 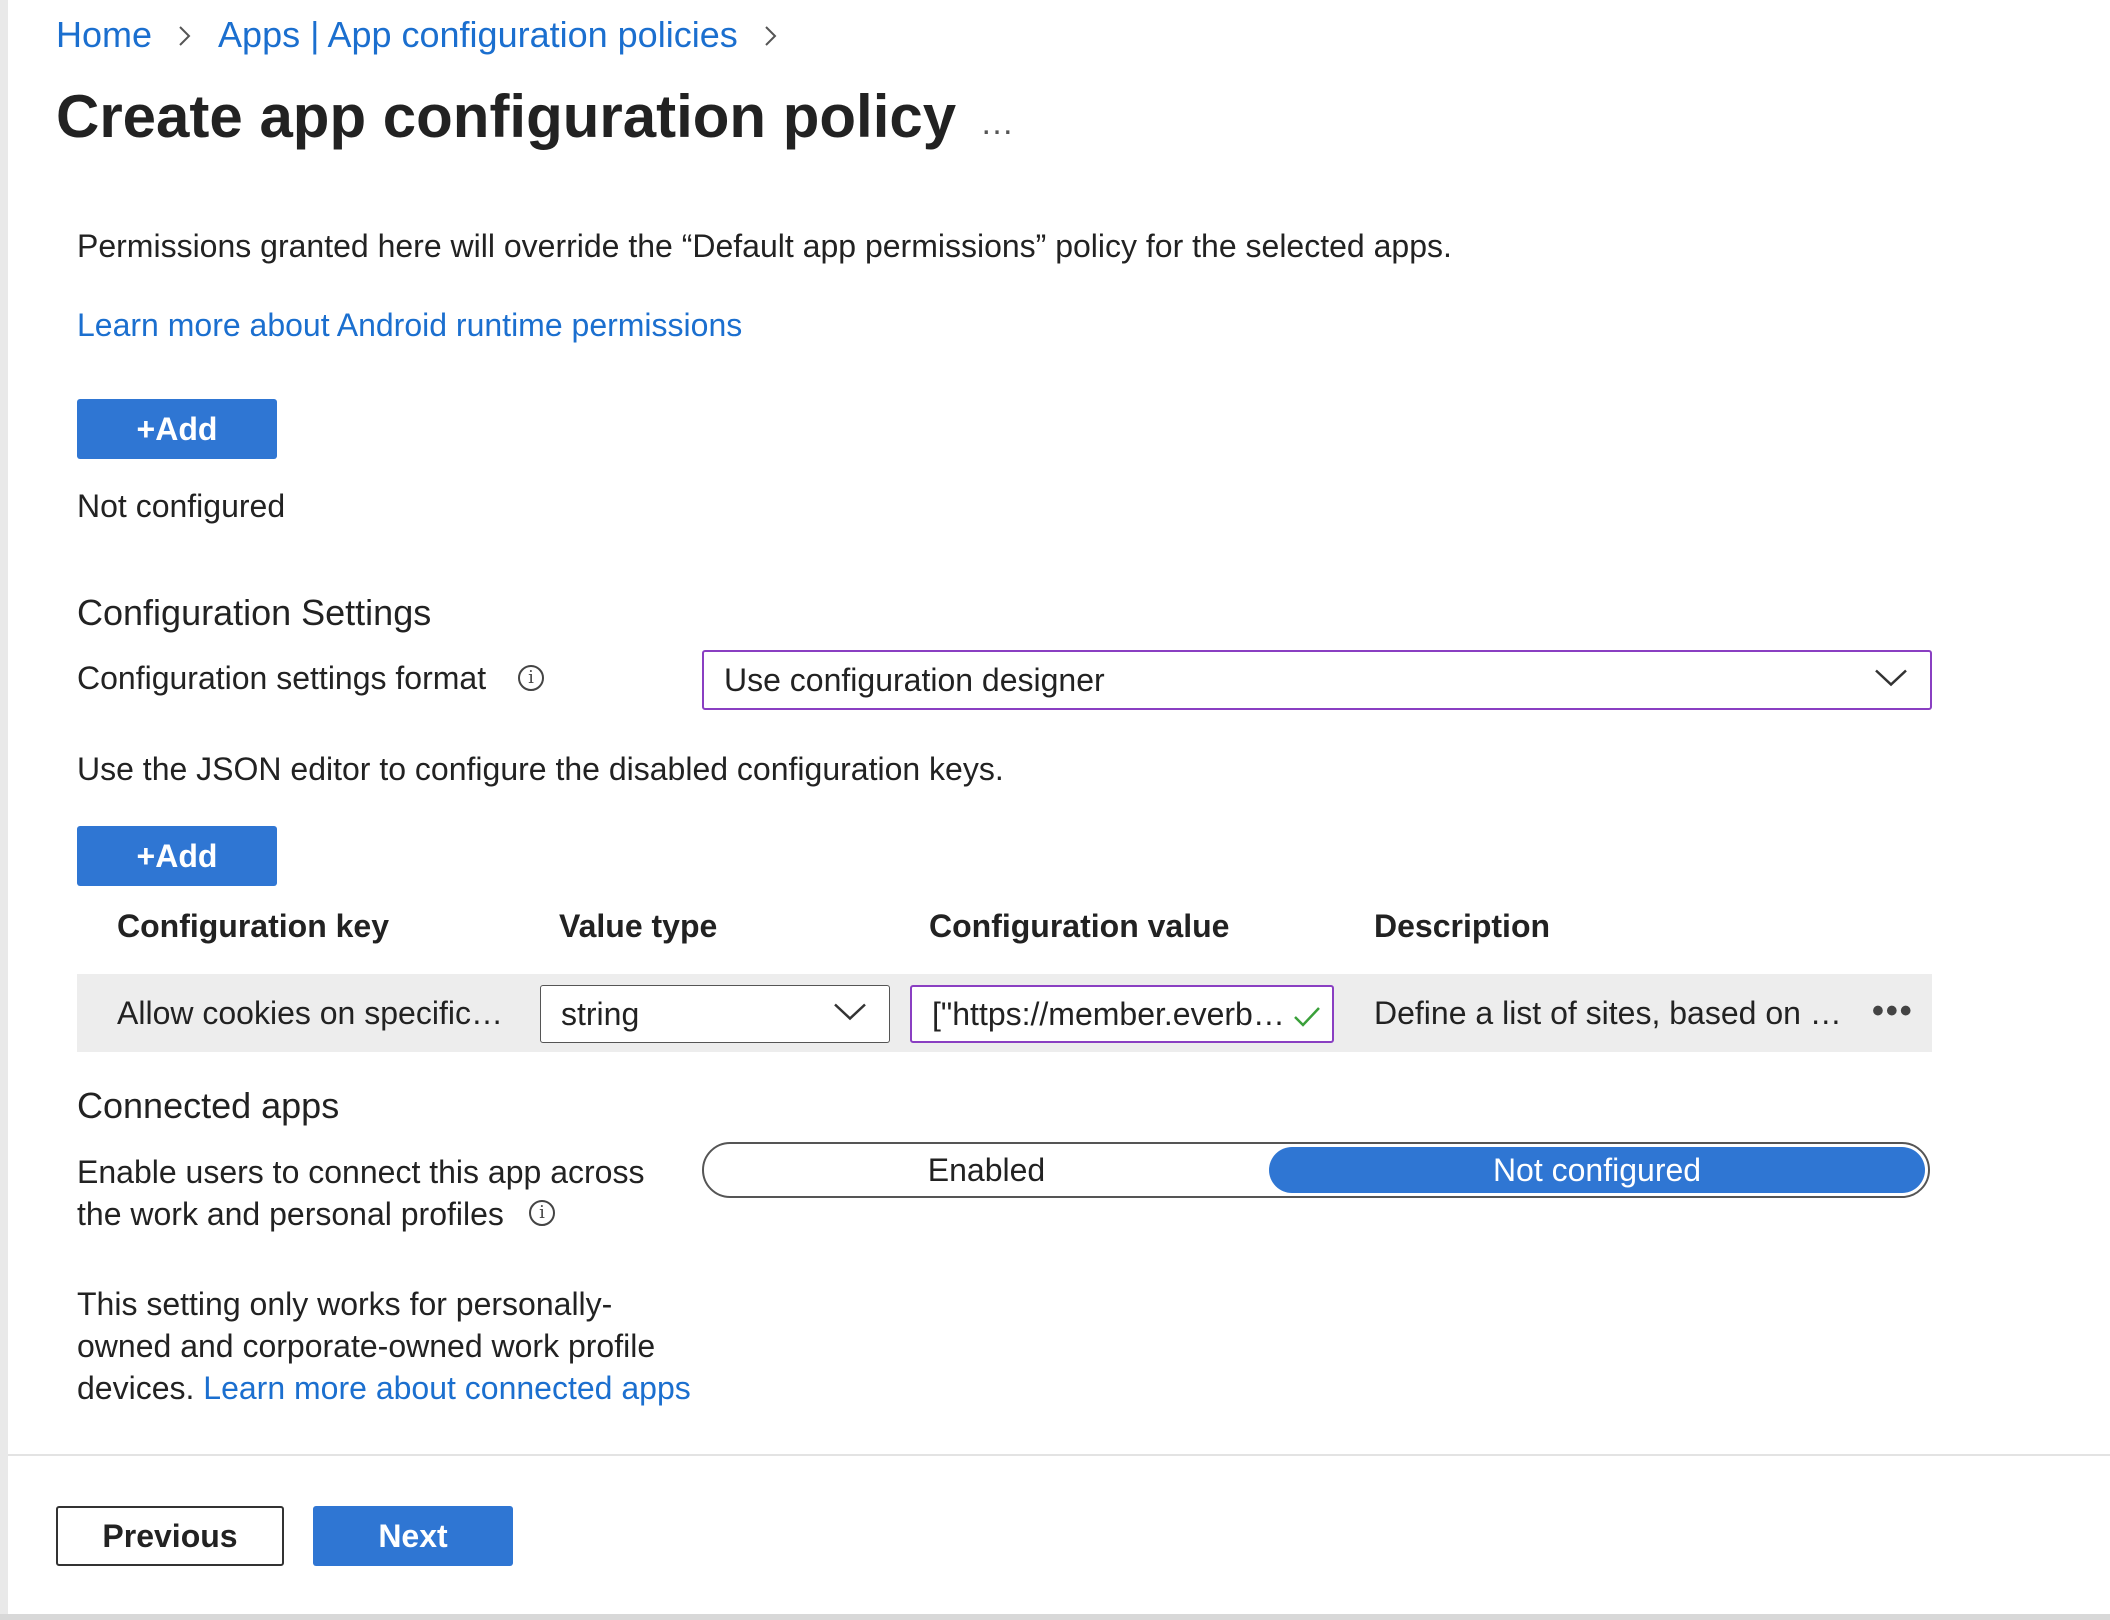 What do you see at coordinates (1462, 926) in the screenshot?
I see `column-header-description: Description` at bounding box center [1462, 926].